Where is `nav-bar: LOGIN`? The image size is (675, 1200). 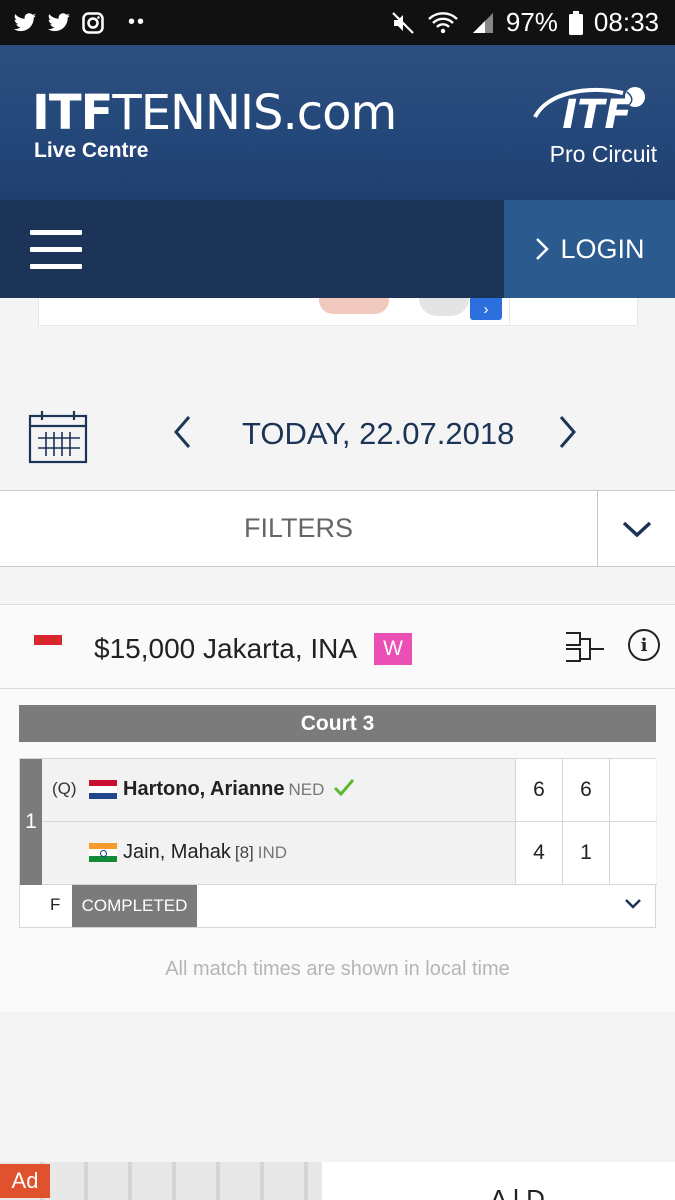
nav-bar: LOGIN is located at coordinates (337, 249).